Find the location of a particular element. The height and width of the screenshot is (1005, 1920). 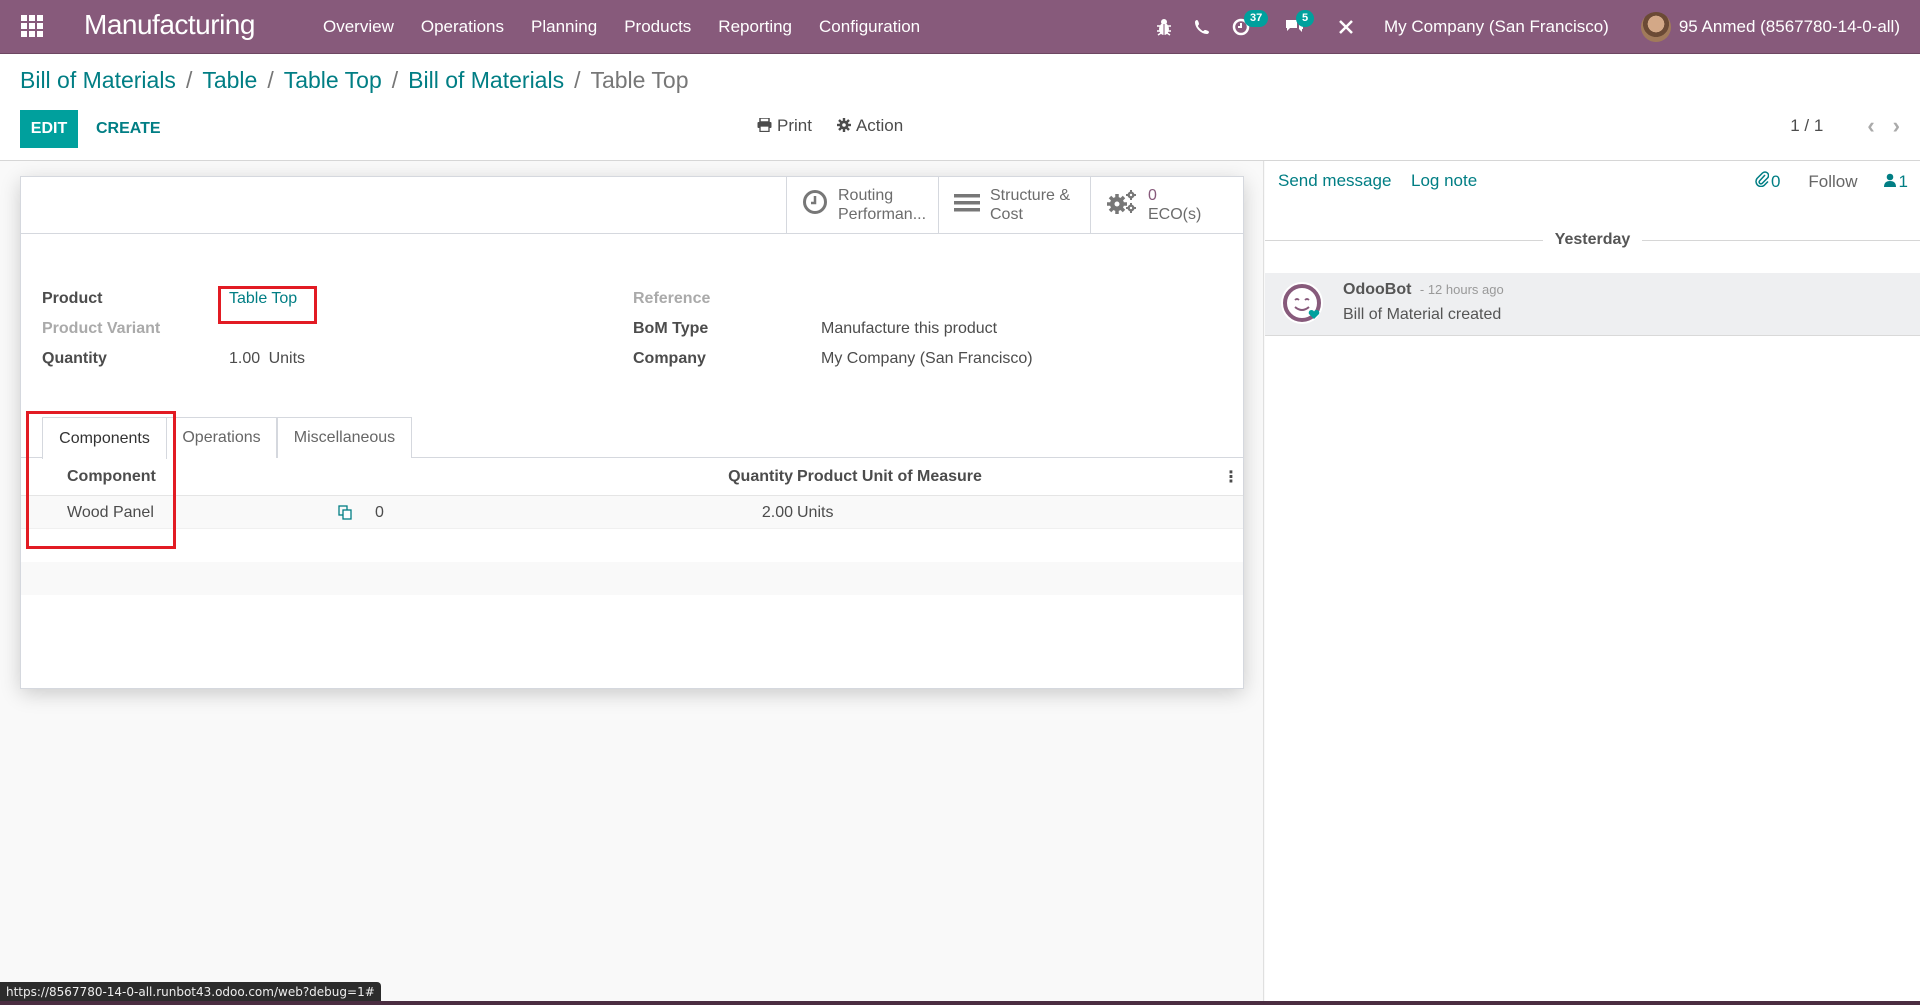

messages-count-badge: 5 is located at coordinates (1305, 18).